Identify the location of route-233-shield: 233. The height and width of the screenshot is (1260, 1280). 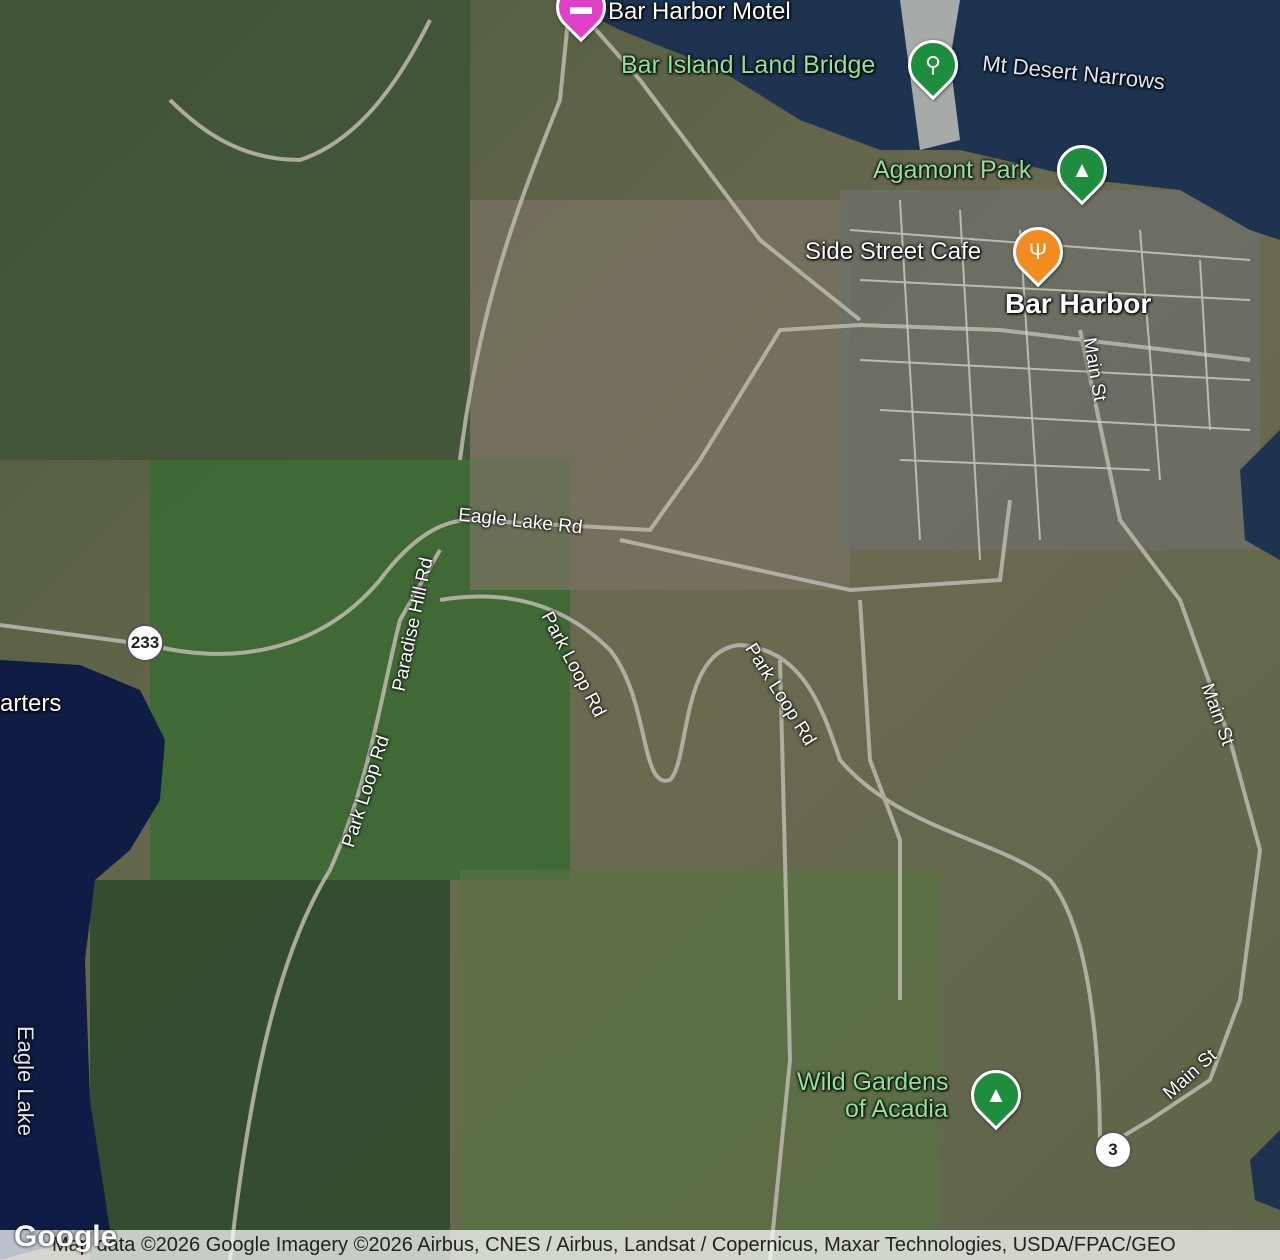
(145, 643).